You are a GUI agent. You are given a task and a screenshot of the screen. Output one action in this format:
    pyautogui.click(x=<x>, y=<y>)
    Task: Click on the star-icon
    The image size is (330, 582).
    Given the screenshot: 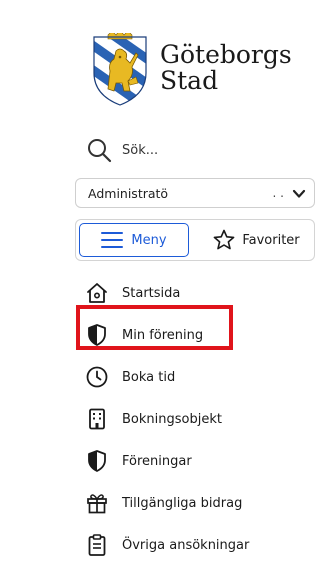 What is the action you would take?
    pyautogui.click(x=224, y=239)
    